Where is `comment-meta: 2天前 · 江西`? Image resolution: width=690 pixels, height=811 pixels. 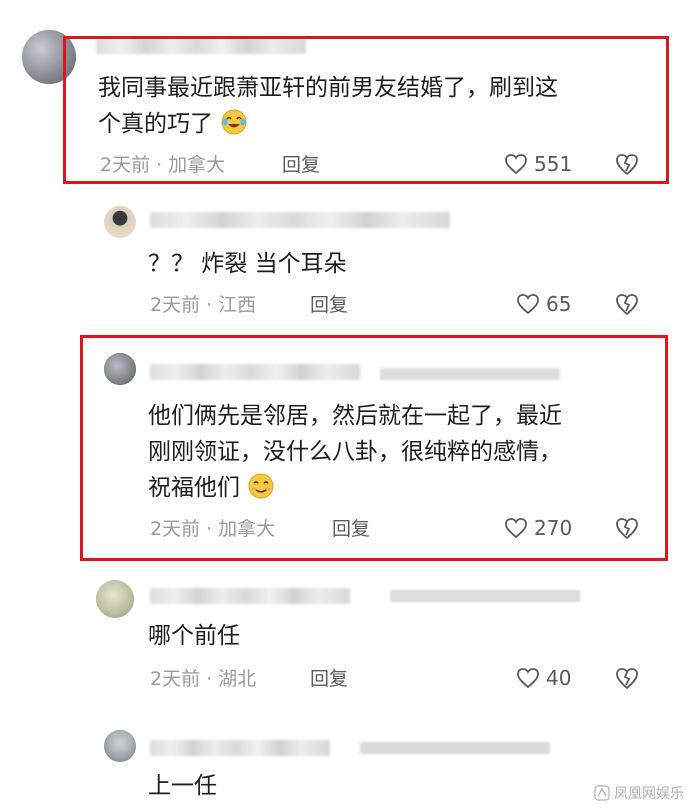 comment-meta: 2天前 · 江西 is located at coordinates (203, 305).